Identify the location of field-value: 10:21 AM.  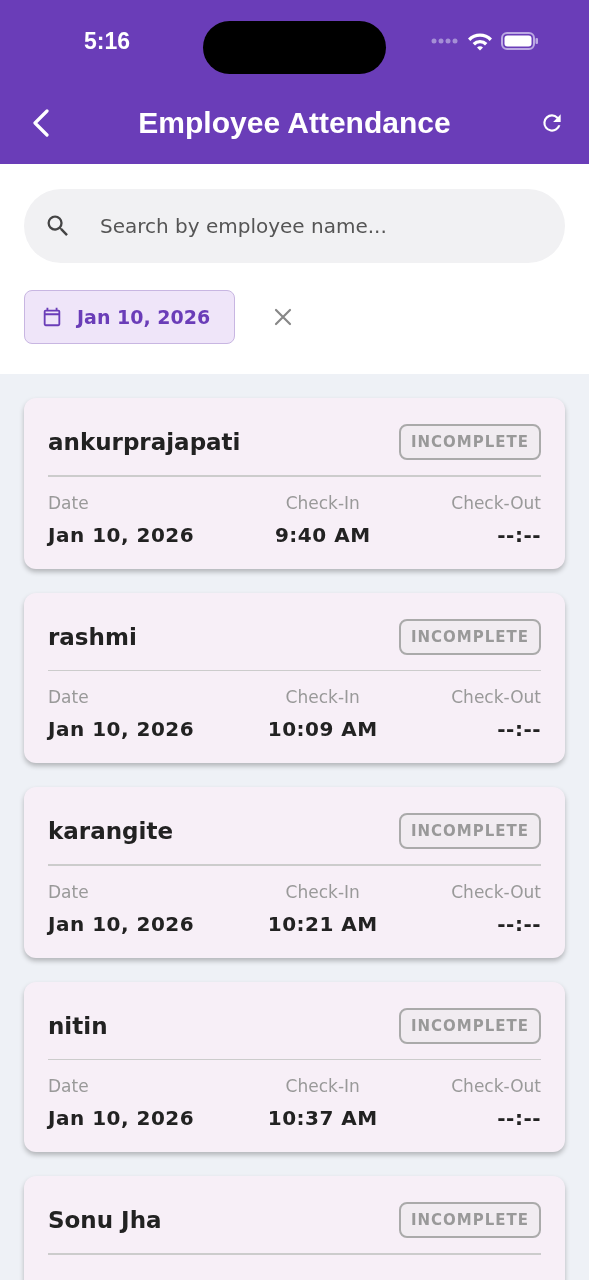
(322, 923).